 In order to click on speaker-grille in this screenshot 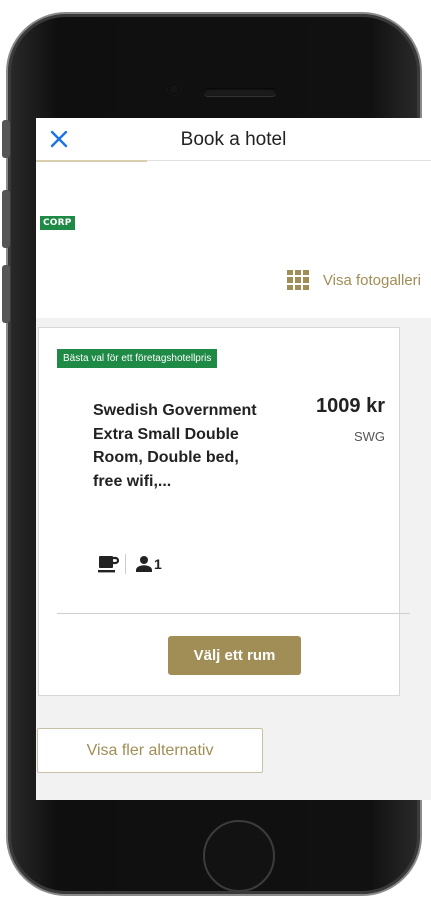, I will do `click(240, 92)`.